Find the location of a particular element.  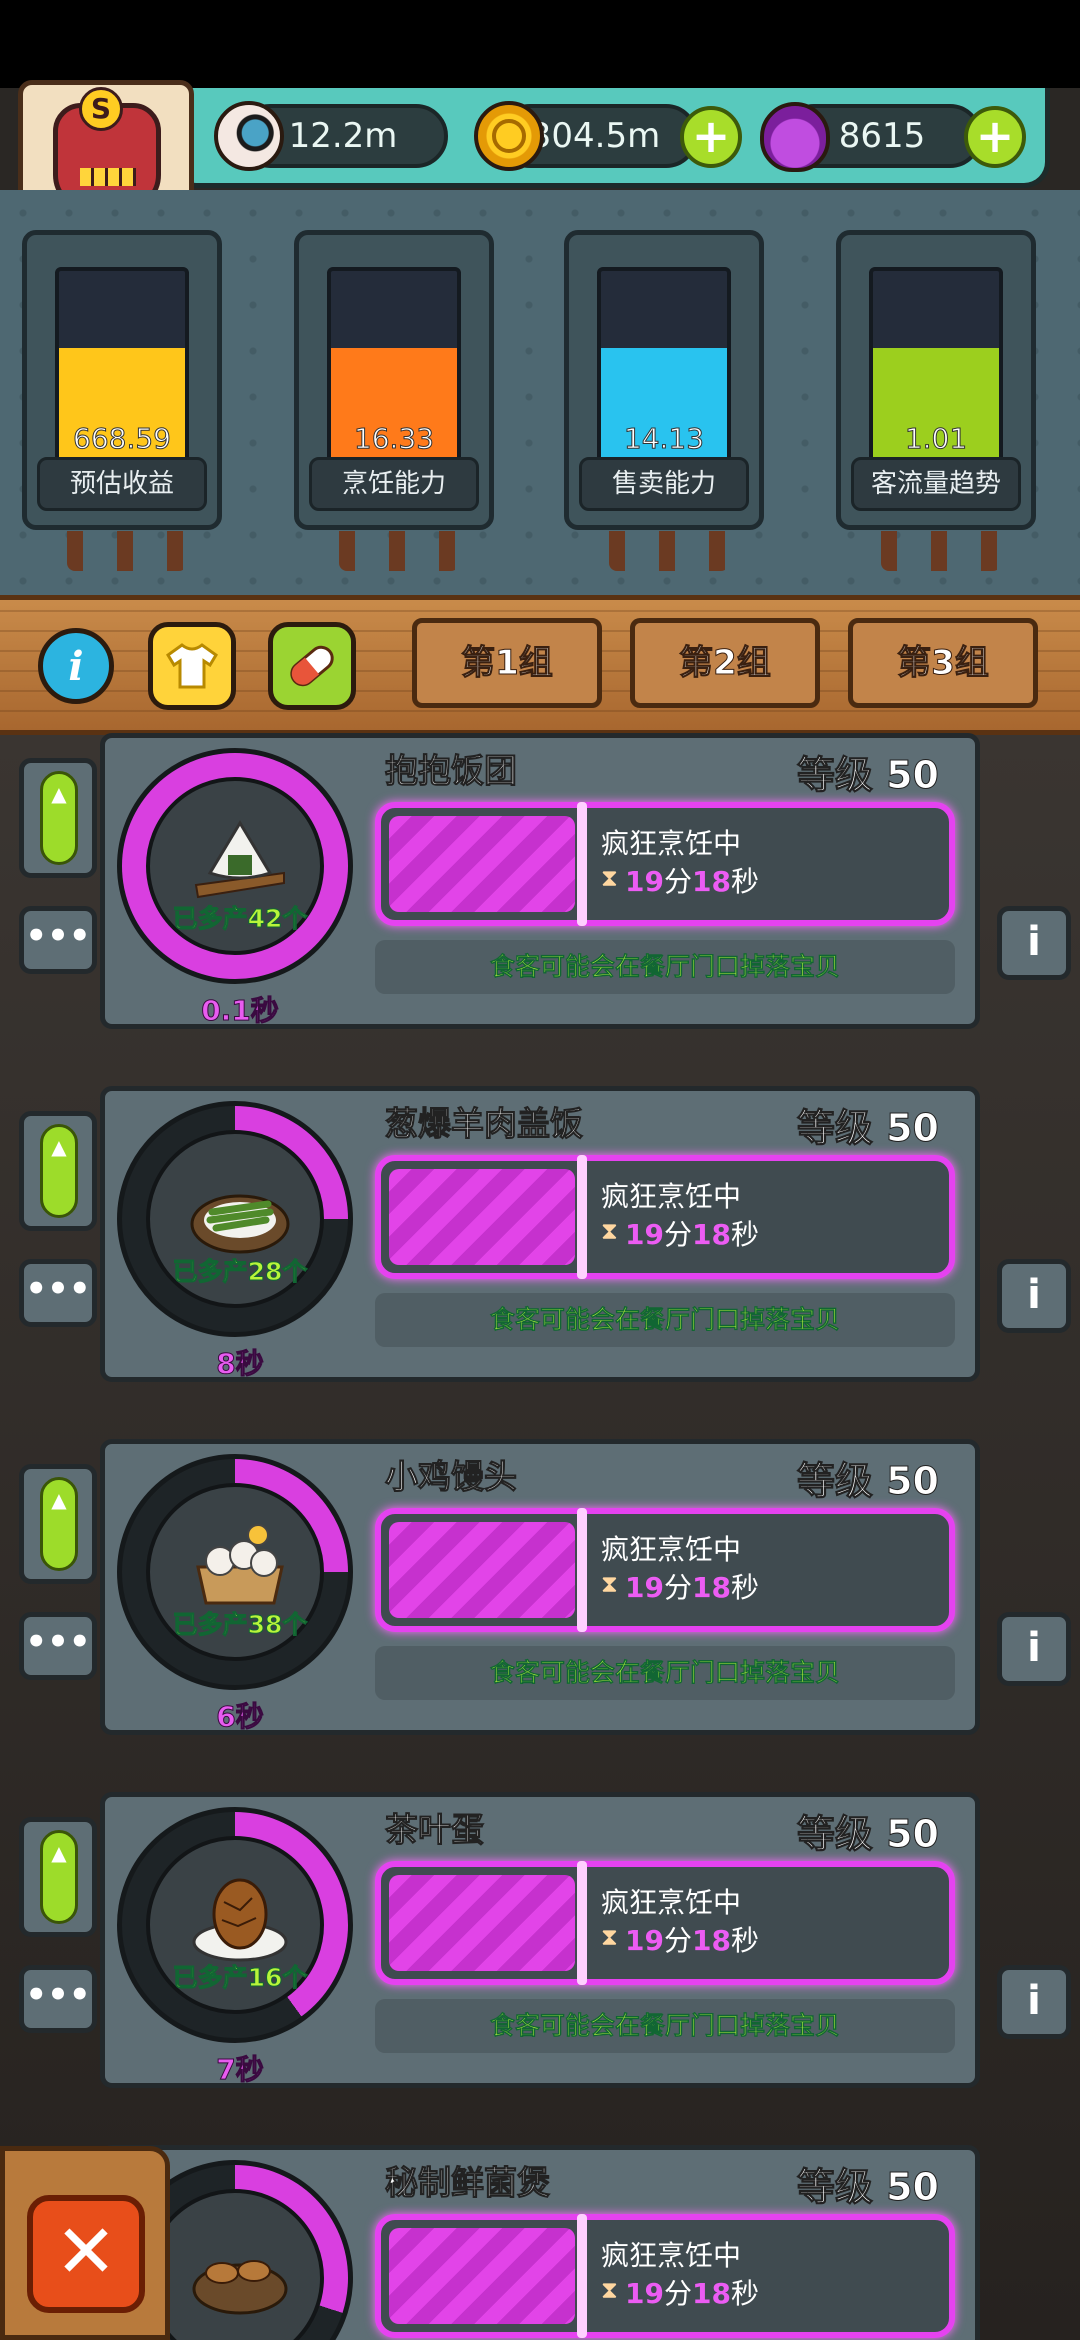

recipe-dish: 已多产42个 is located at coordinates (235, 866).